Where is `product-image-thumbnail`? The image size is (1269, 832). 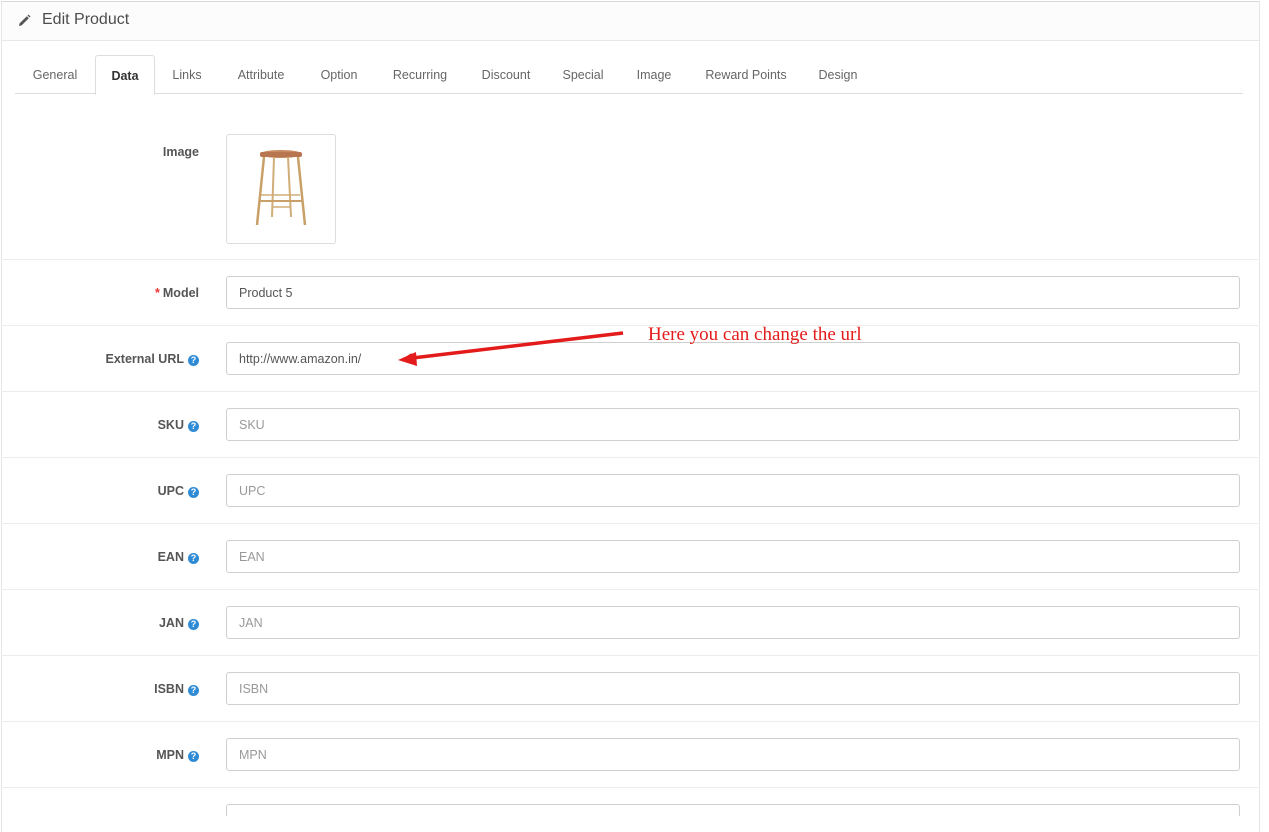 product-image-thumbnail is located at coordinates (281, 189).